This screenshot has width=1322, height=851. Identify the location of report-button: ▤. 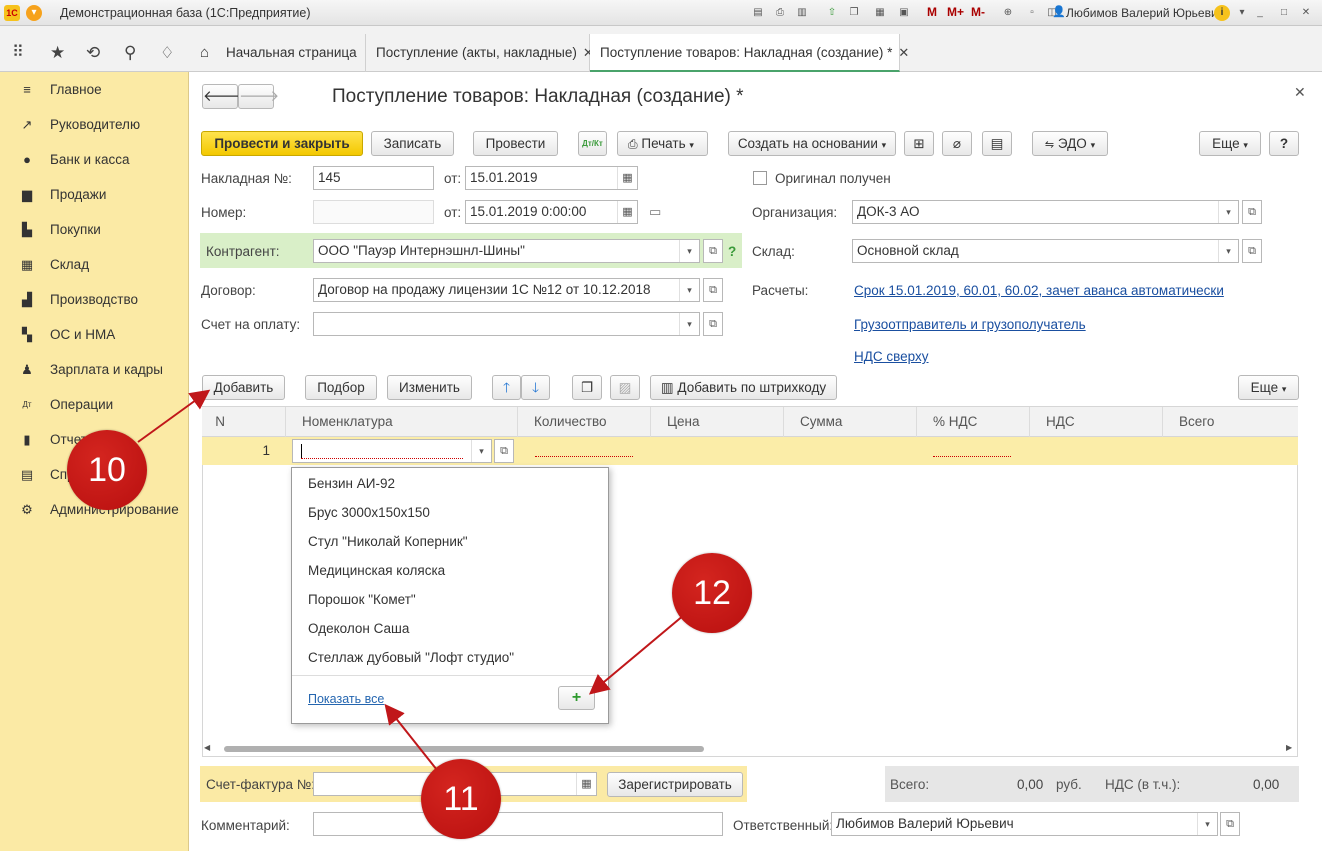
(997, 143).